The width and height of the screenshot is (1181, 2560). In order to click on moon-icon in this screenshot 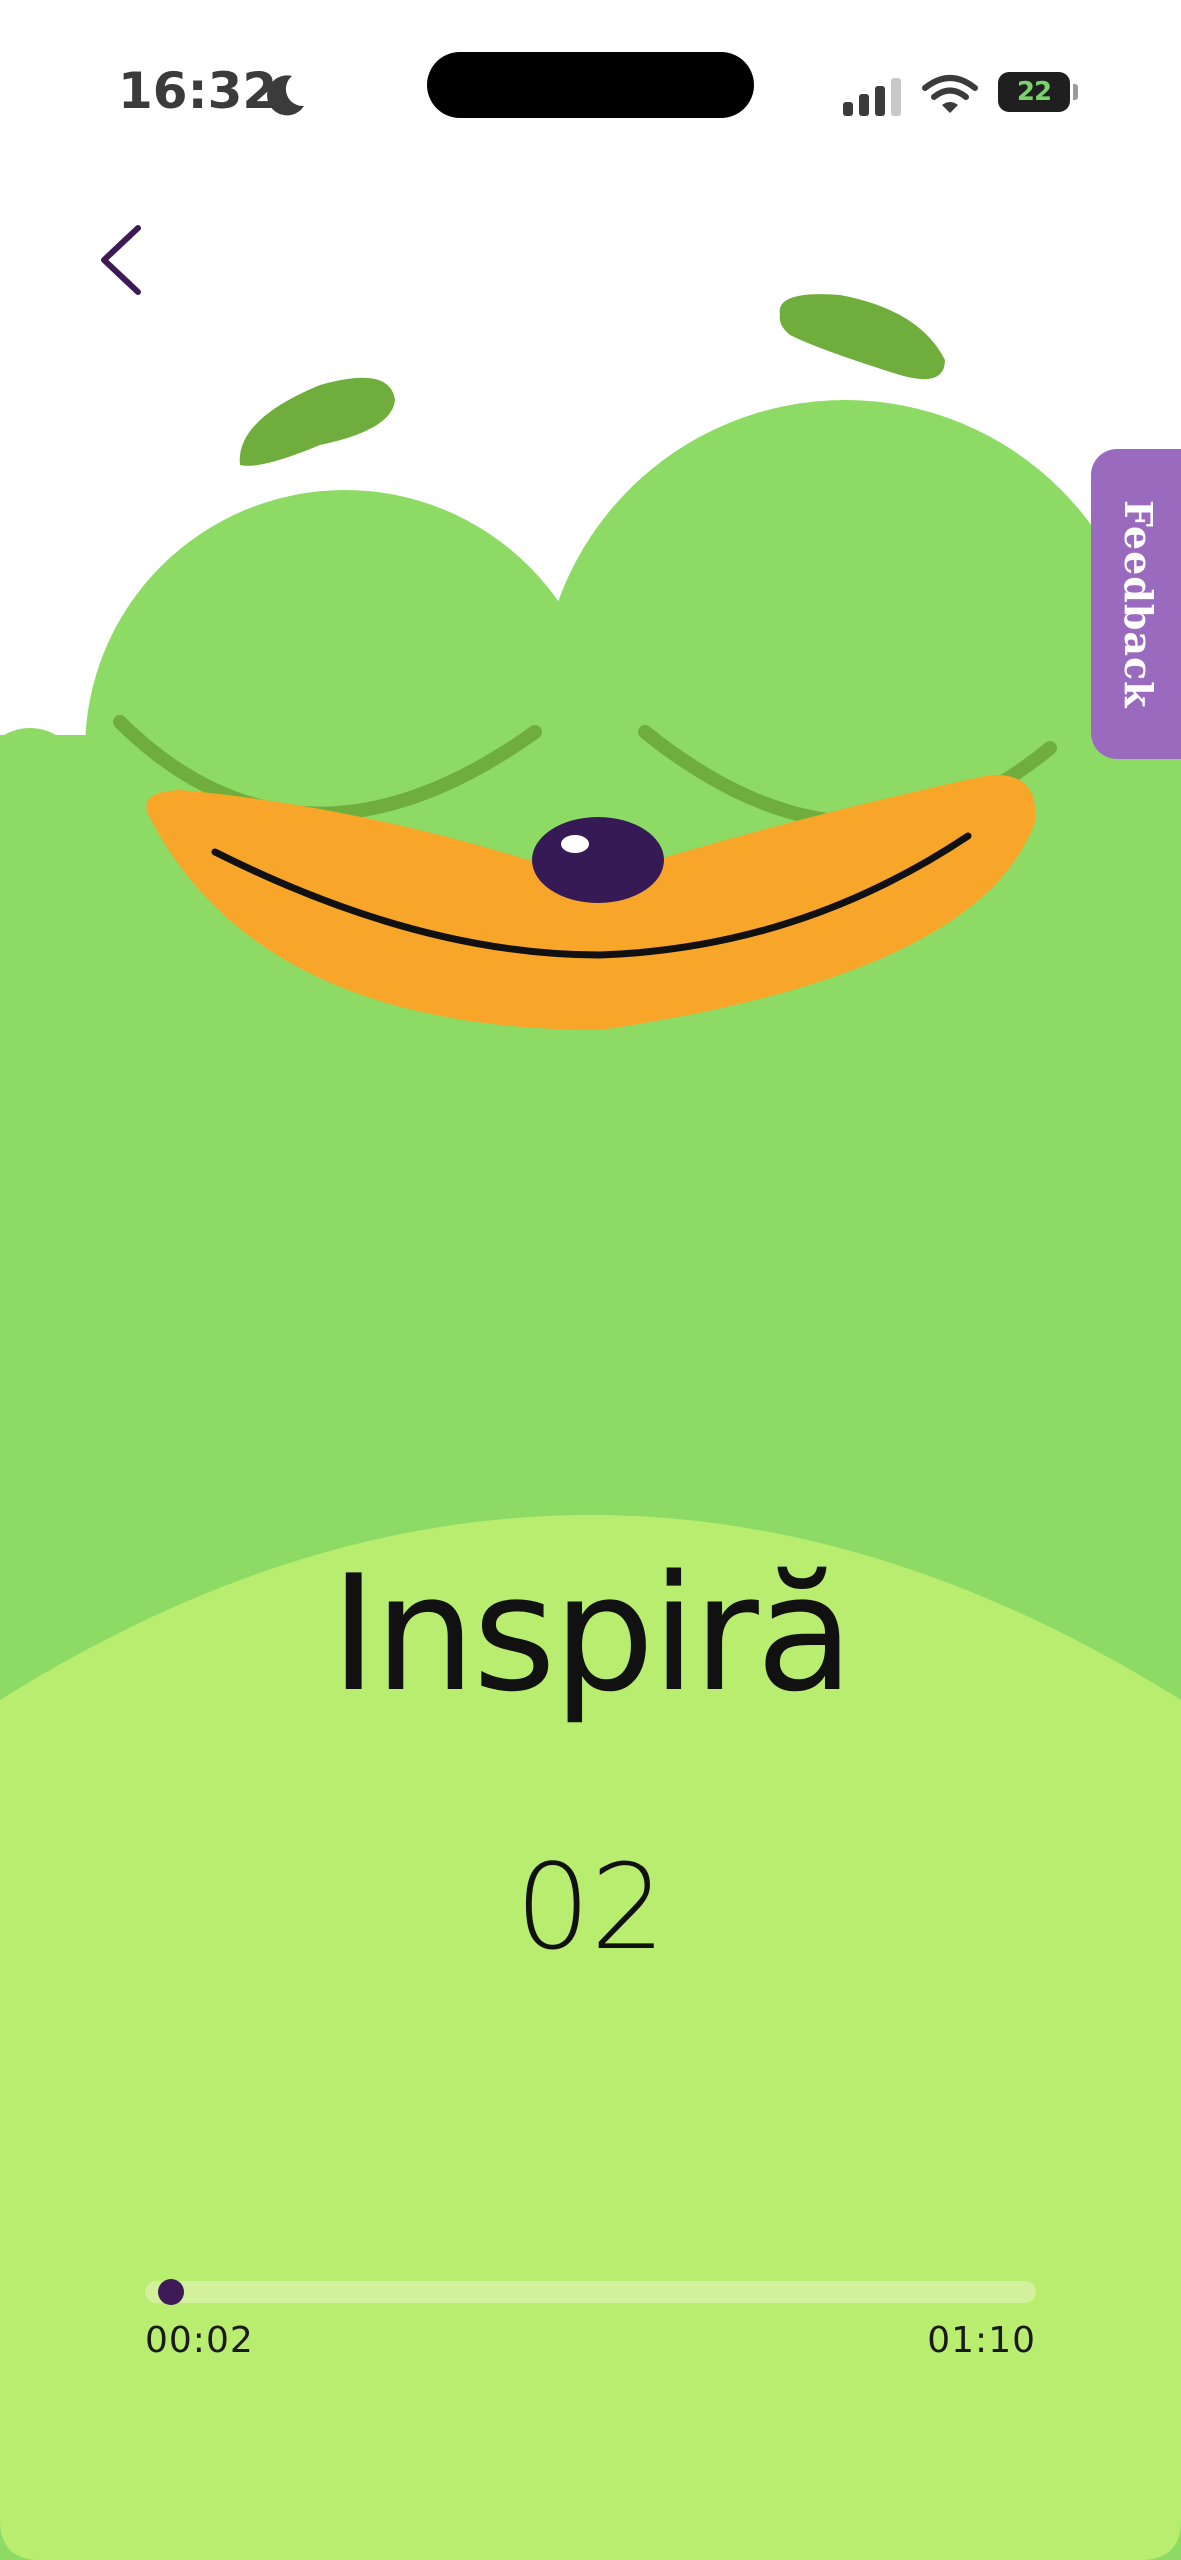, I will do `click(285, 95)`.